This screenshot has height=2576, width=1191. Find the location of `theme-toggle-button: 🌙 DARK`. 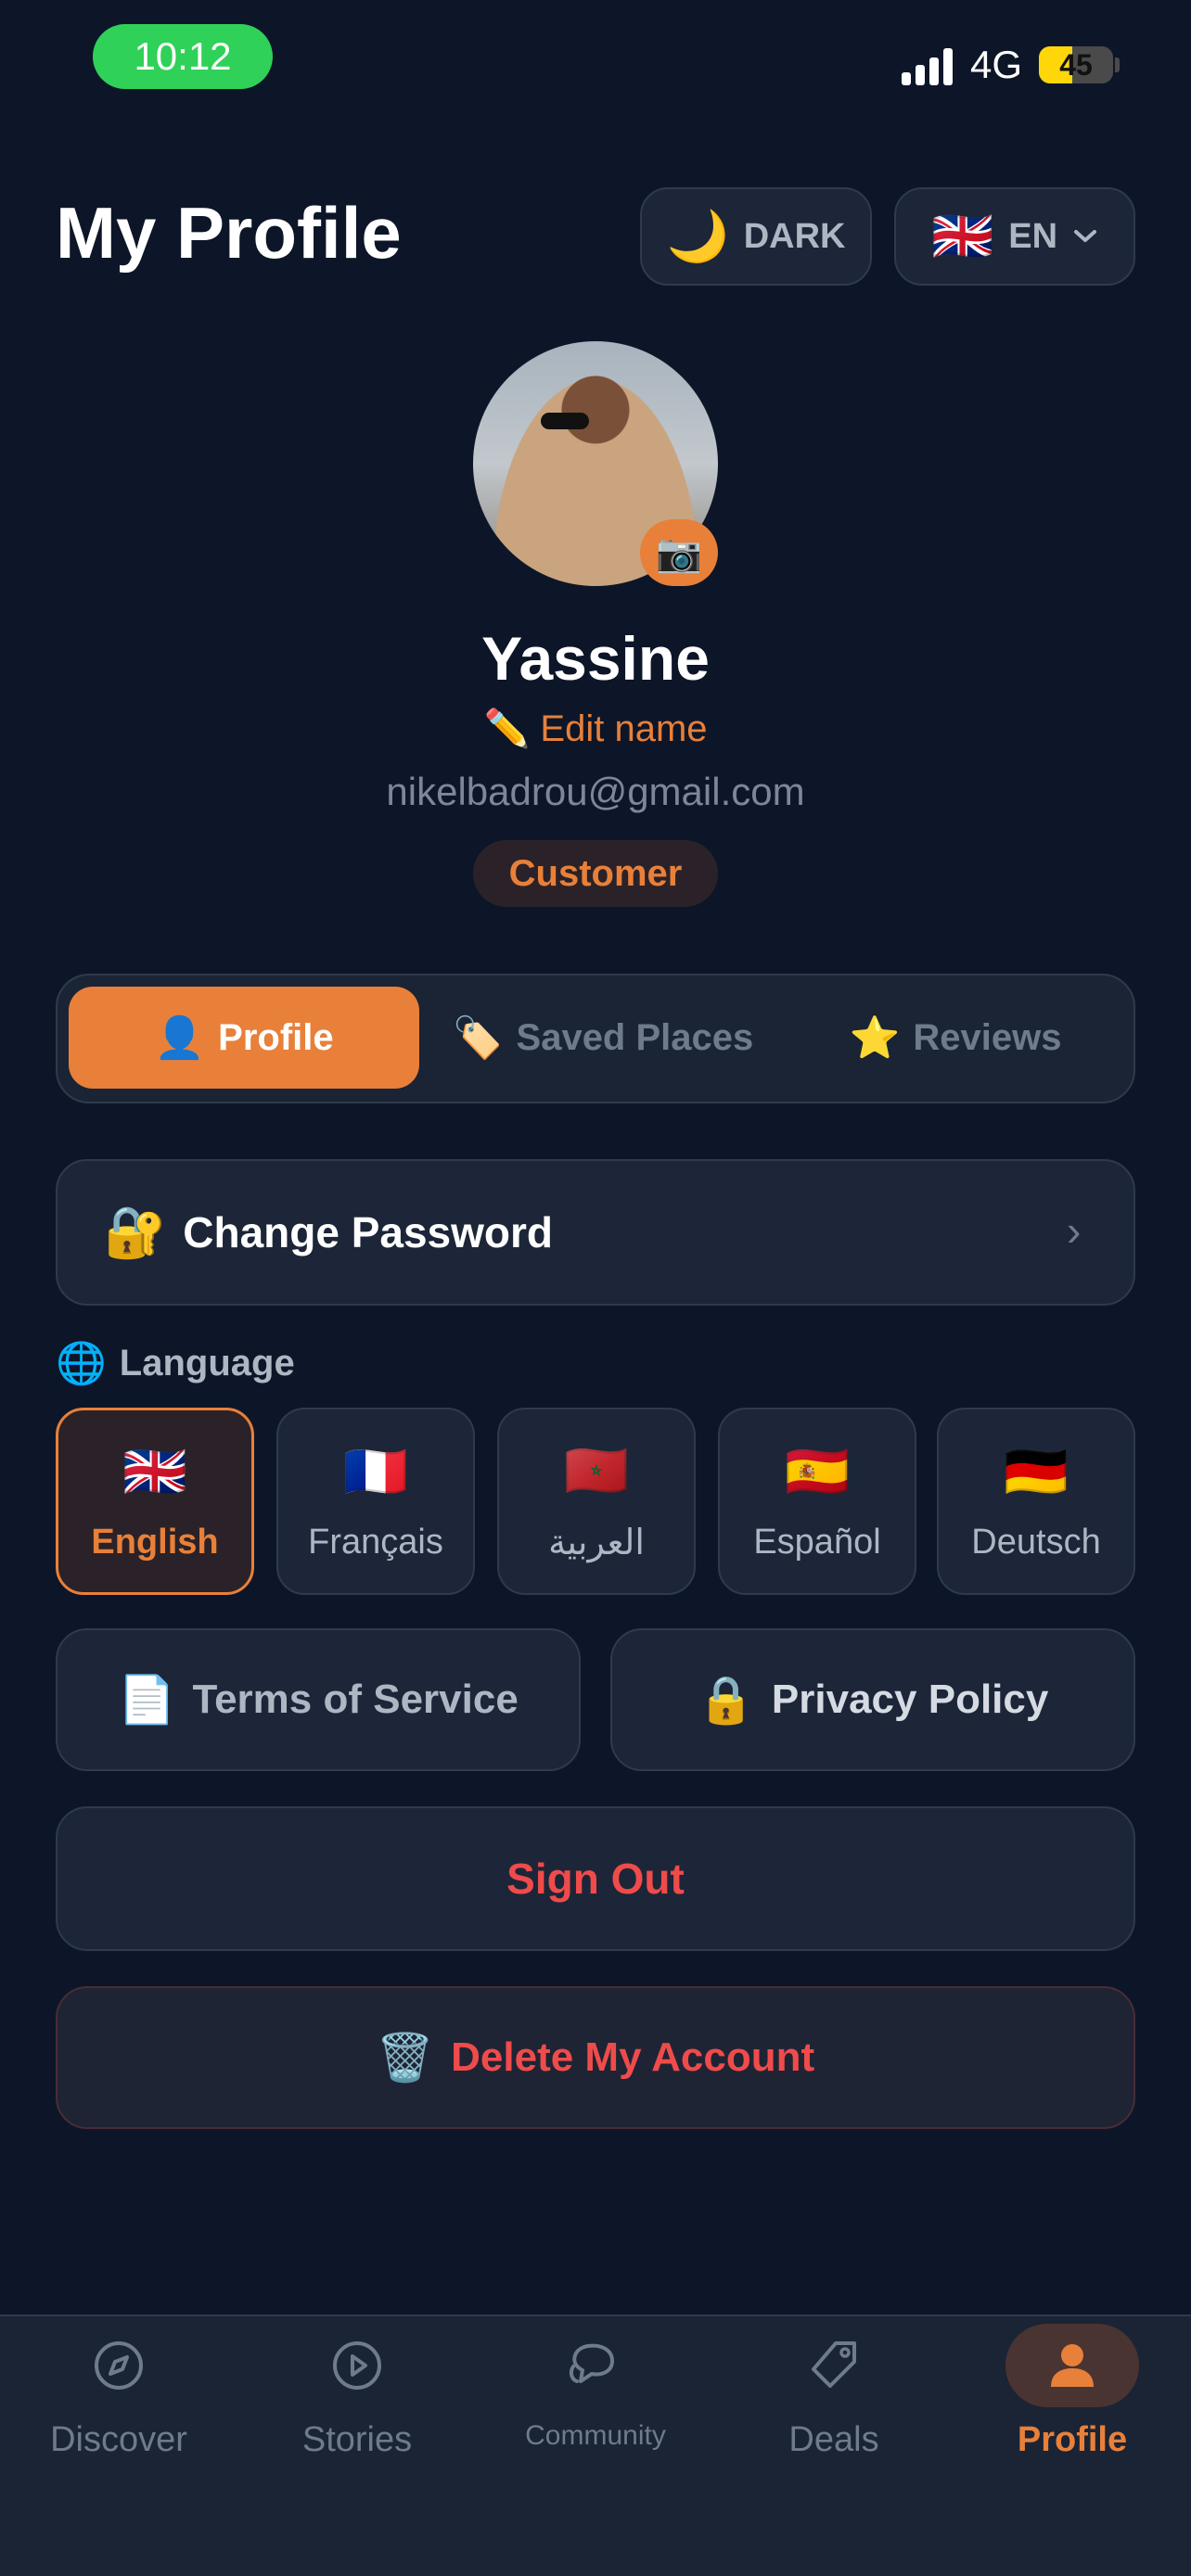

theme-toggle-button: 🌙 DARK is located at coordinates (756, 237).